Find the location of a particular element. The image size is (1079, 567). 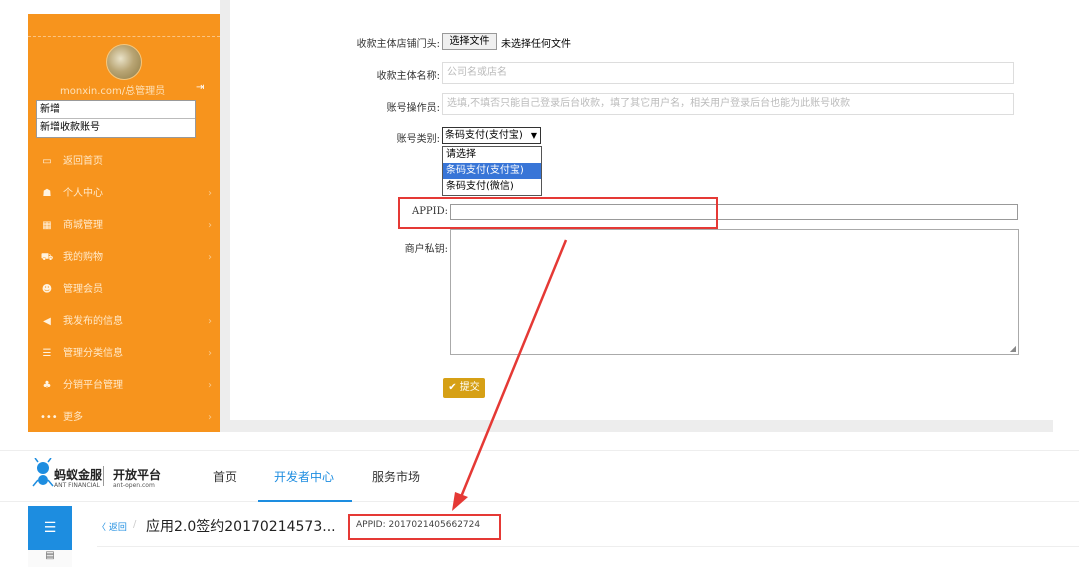

type-option: 请选择 is located at coordinates (492, 155).